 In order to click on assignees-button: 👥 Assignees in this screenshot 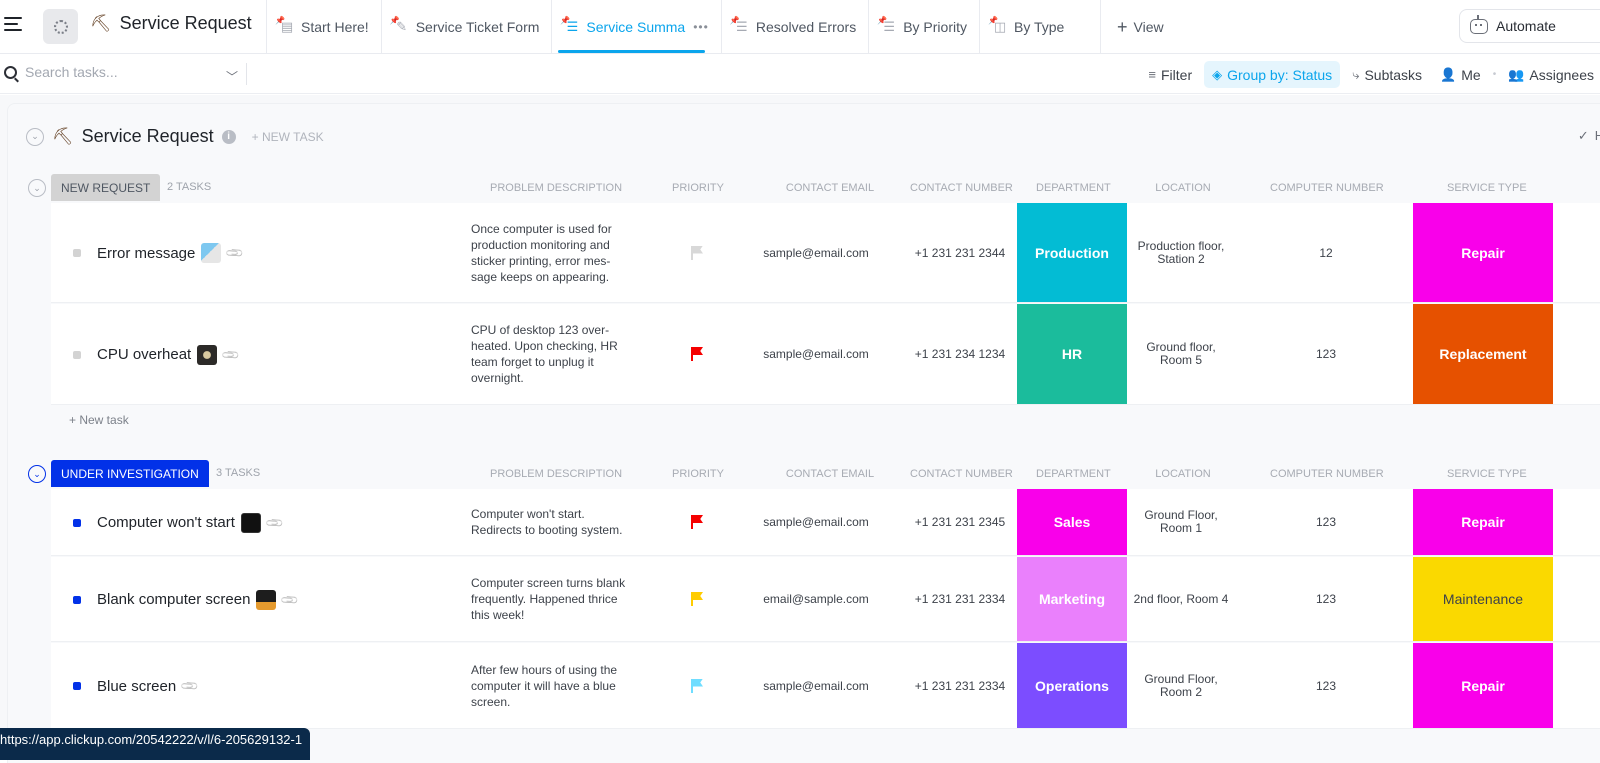, I will do `click(1551, 74)`.